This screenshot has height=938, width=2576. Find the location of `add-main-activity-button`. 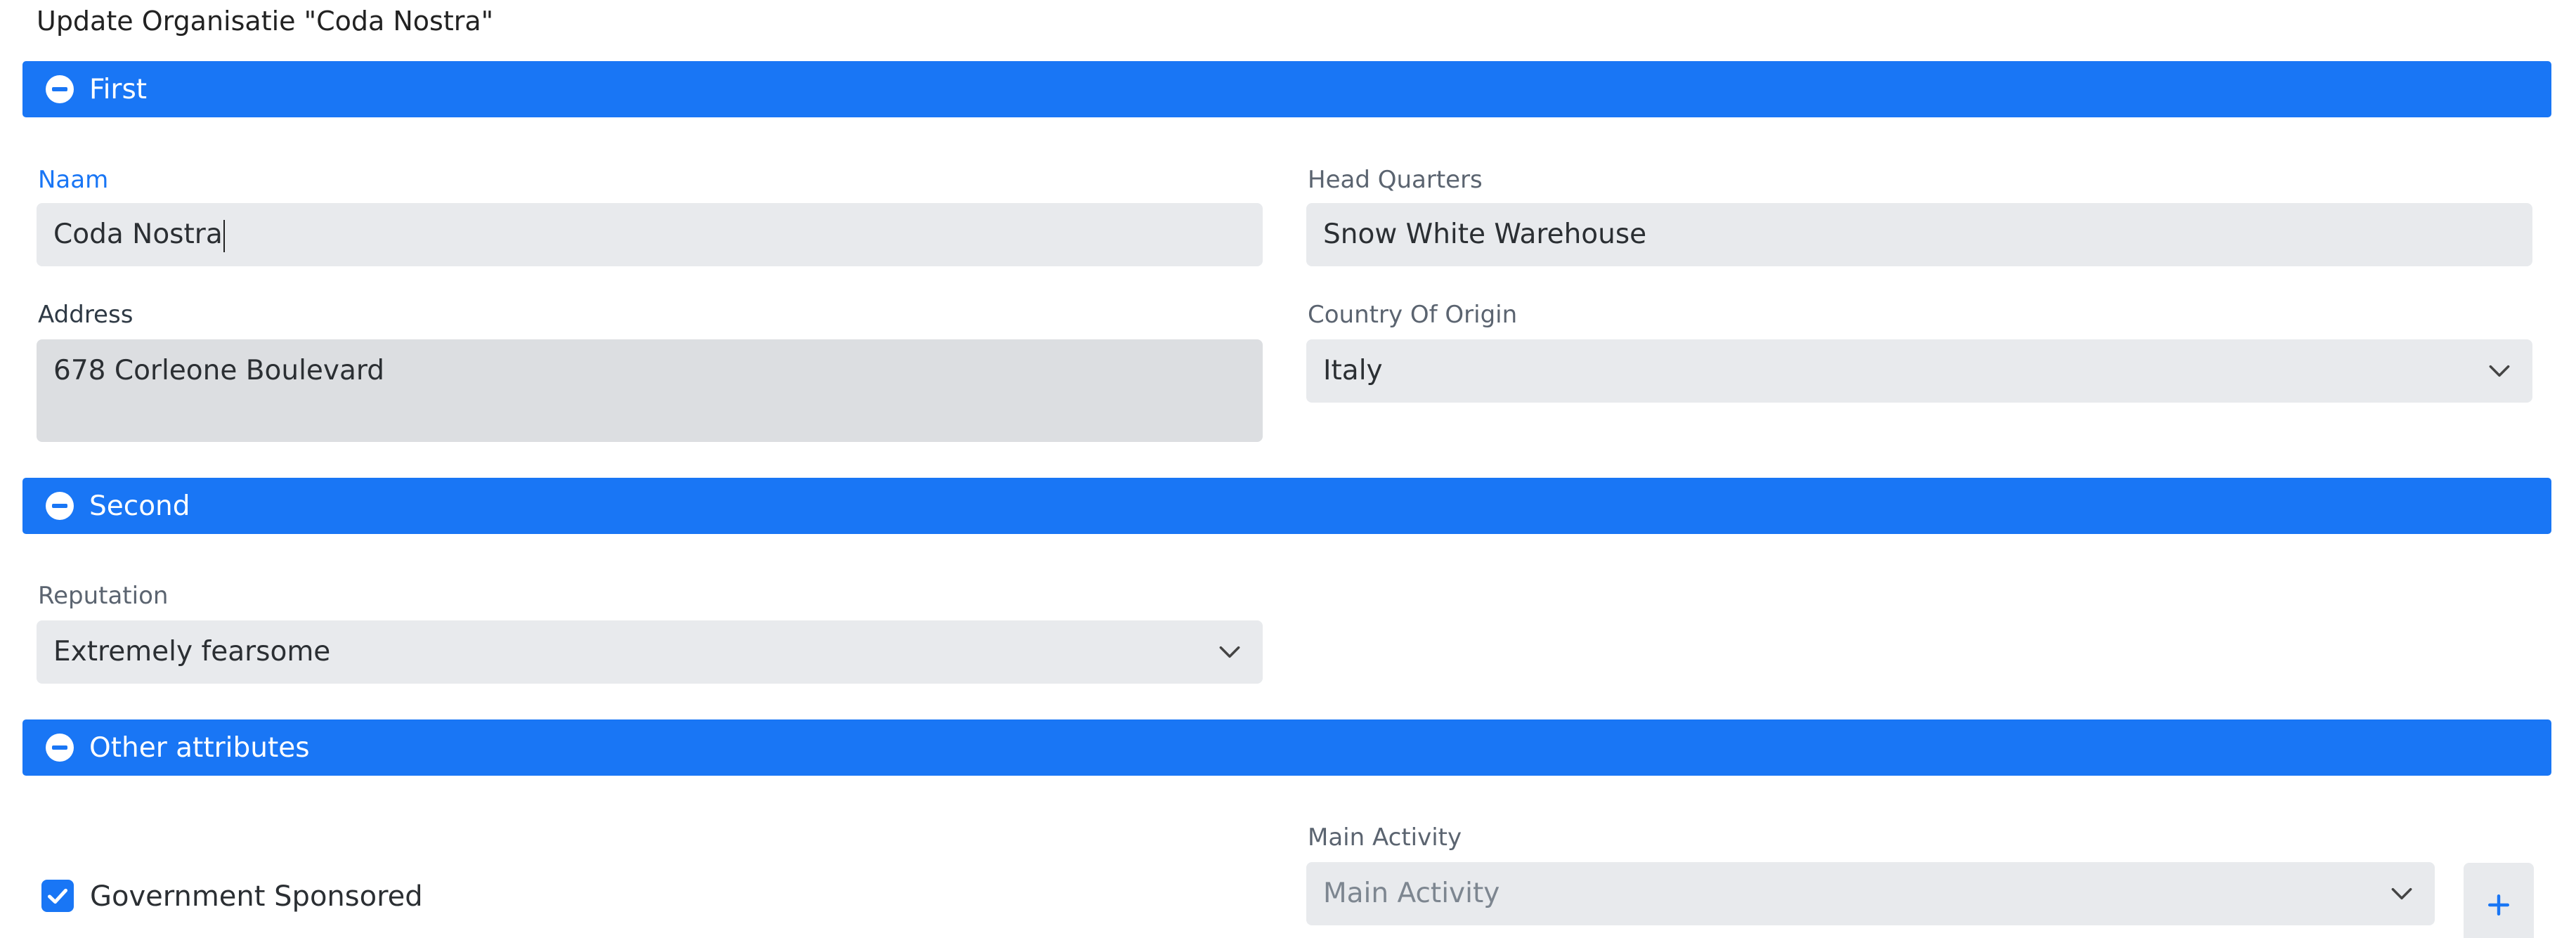

add-main-activity-button is located at coordinates (2499, 901).